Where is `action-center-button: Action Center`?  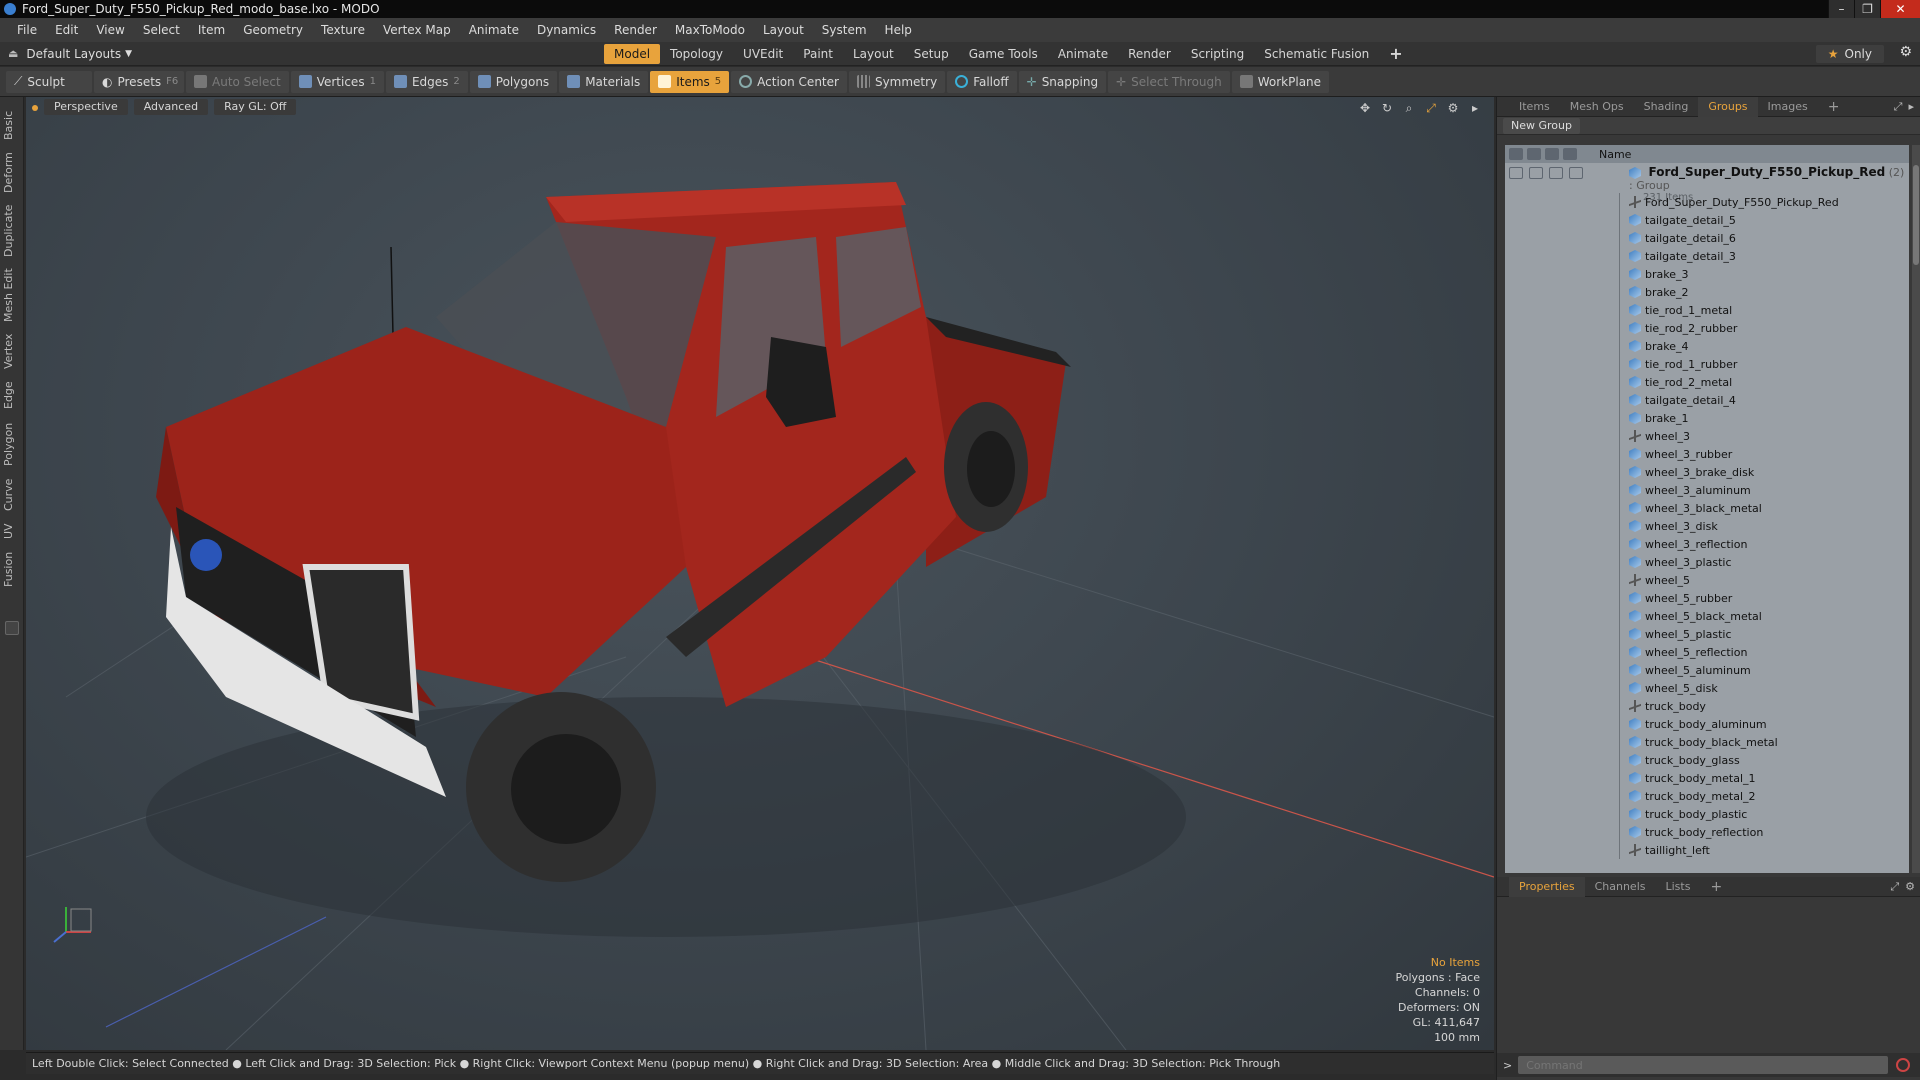
action-center-button: Action Center is located at coordinates (789, 81).